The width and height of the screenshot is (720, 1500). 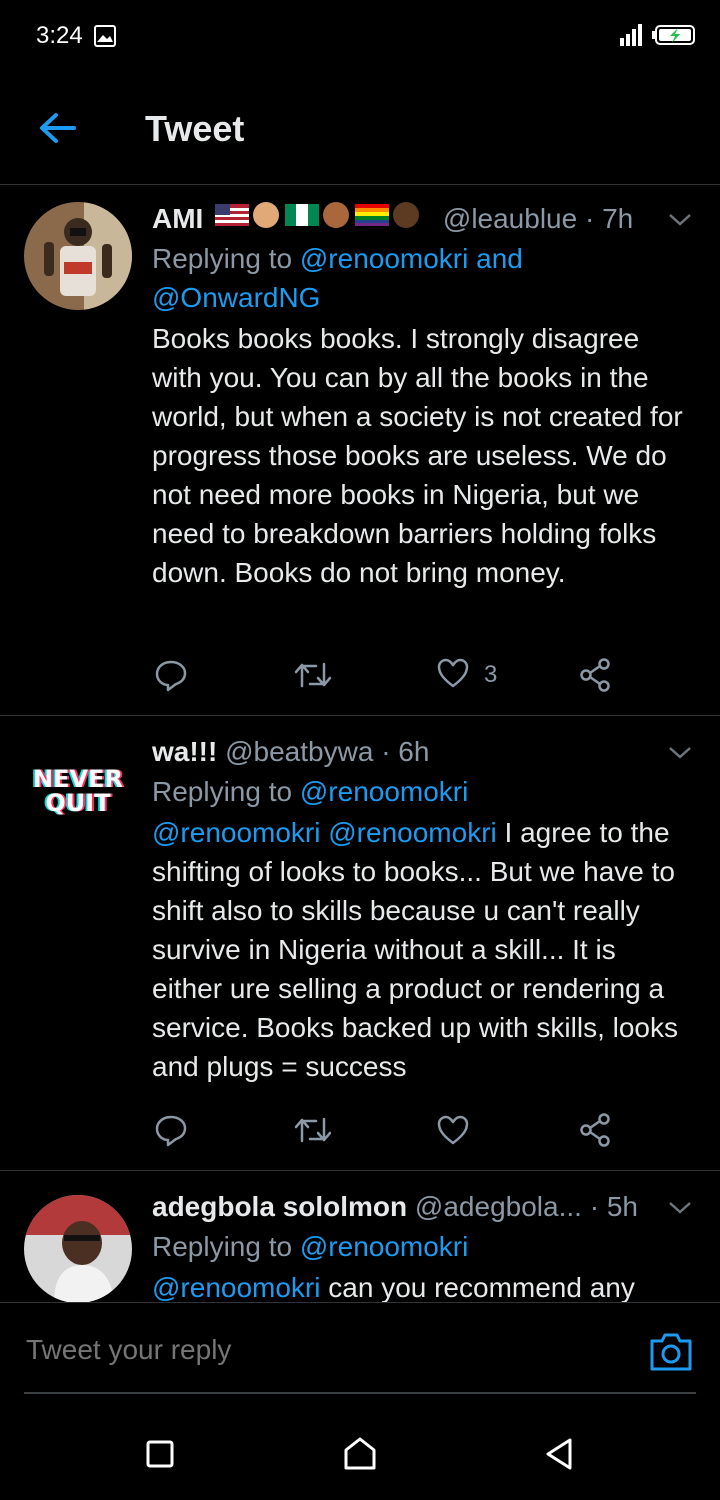 What do you see at coordinates (185, 751) in the screenshot?
I see `author-name: wa!!!` at bounding box center [185, 751].